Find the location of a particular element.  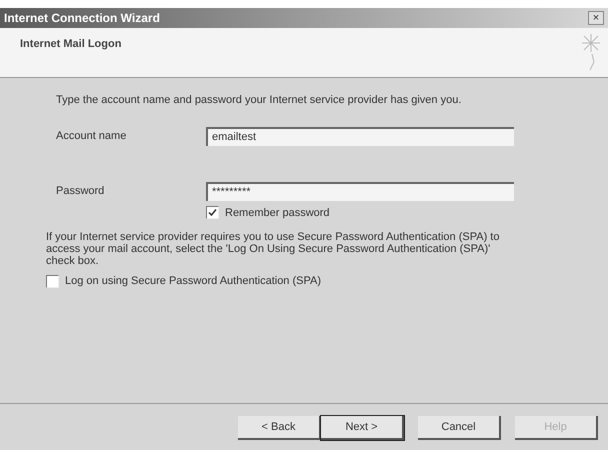

field-label: Password is located at coordinates (81, 191).